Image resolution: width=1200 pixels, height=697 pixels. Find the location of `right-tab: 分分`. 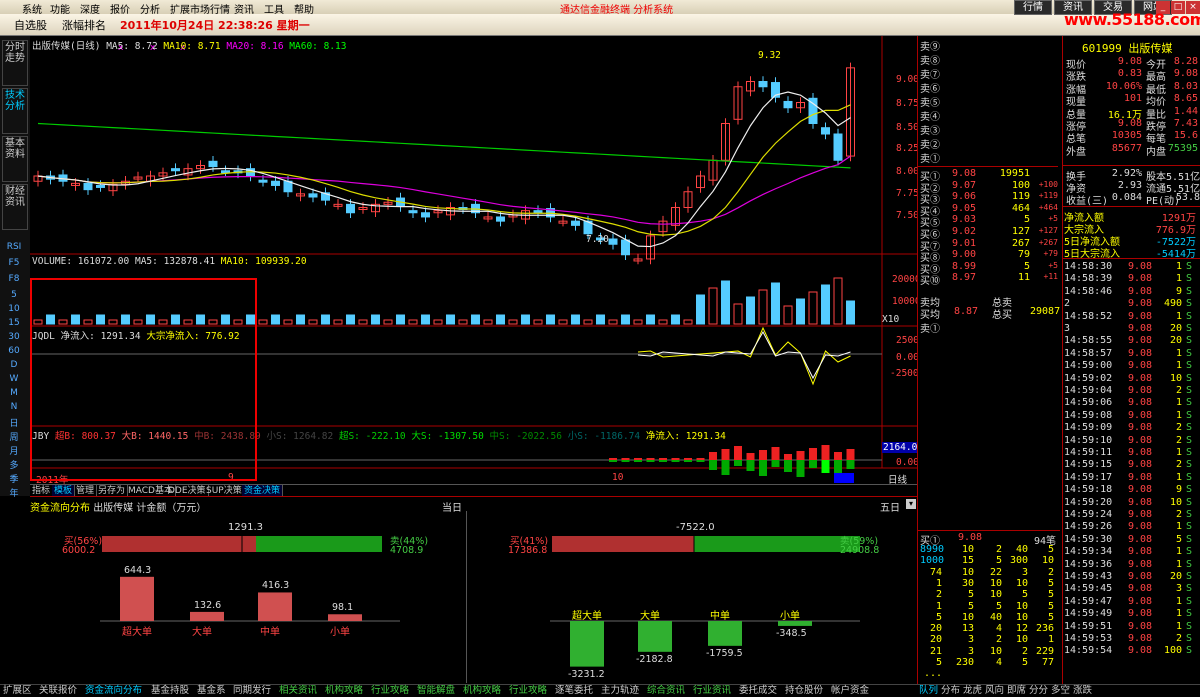

right-tab: 分分 is located at coordinates (1039, 691).